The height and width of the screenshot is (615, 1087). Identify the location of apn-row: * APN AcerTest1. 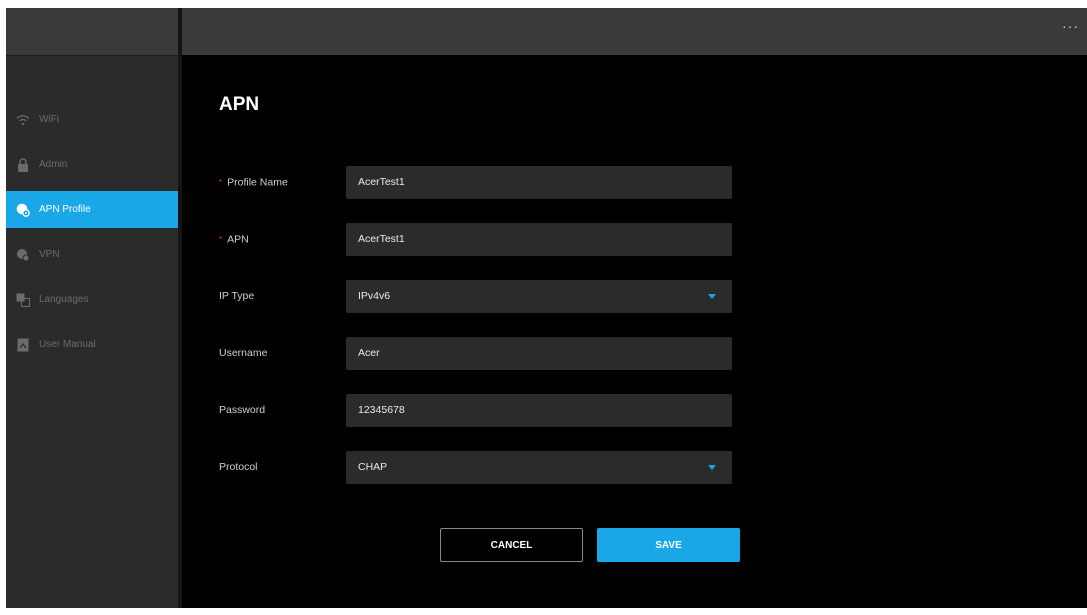
(479, 239).